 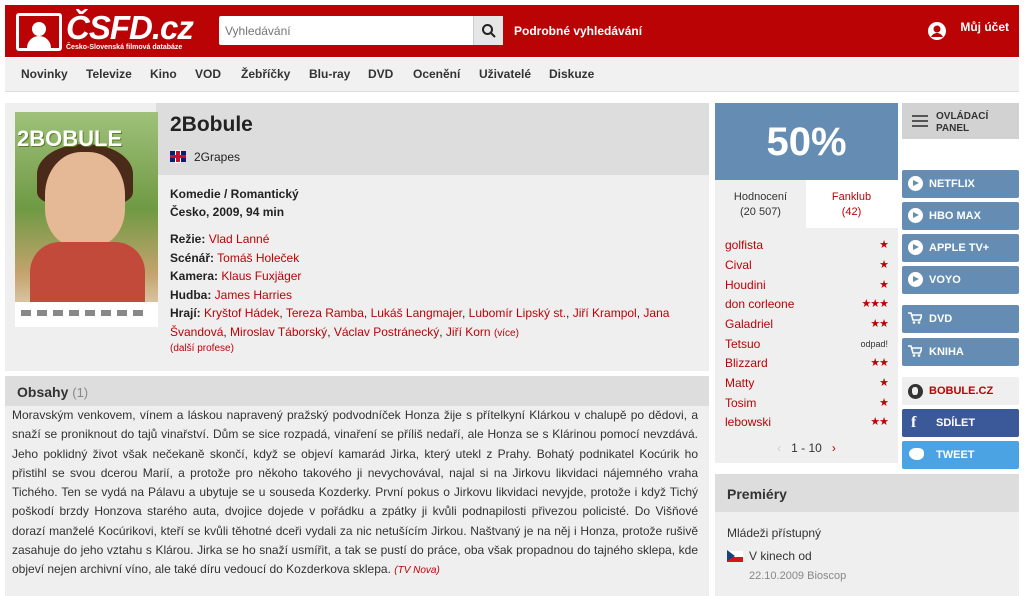 What do you see at coordinates (744, 245) in the screenshot?
I see `rating-user: golfista` at bounding box center [744, 245].